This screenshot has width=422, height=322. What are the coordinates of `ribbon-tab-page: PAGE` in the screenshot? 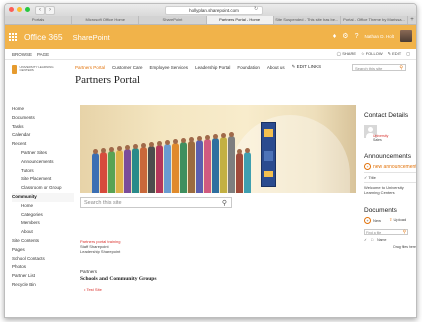 It's located at (43, 54).